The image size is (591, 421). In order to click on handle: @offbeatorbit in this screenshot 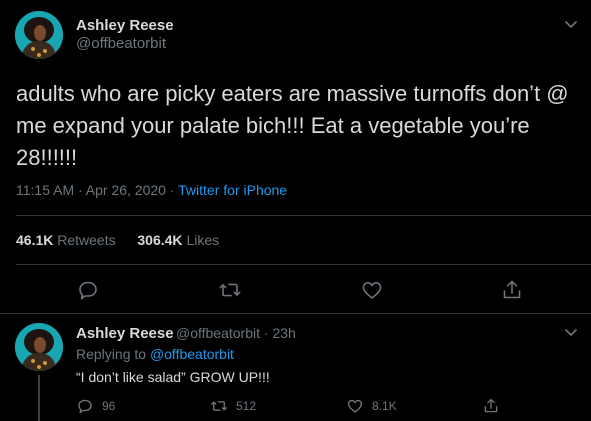, I will do `click(121, 43)`.